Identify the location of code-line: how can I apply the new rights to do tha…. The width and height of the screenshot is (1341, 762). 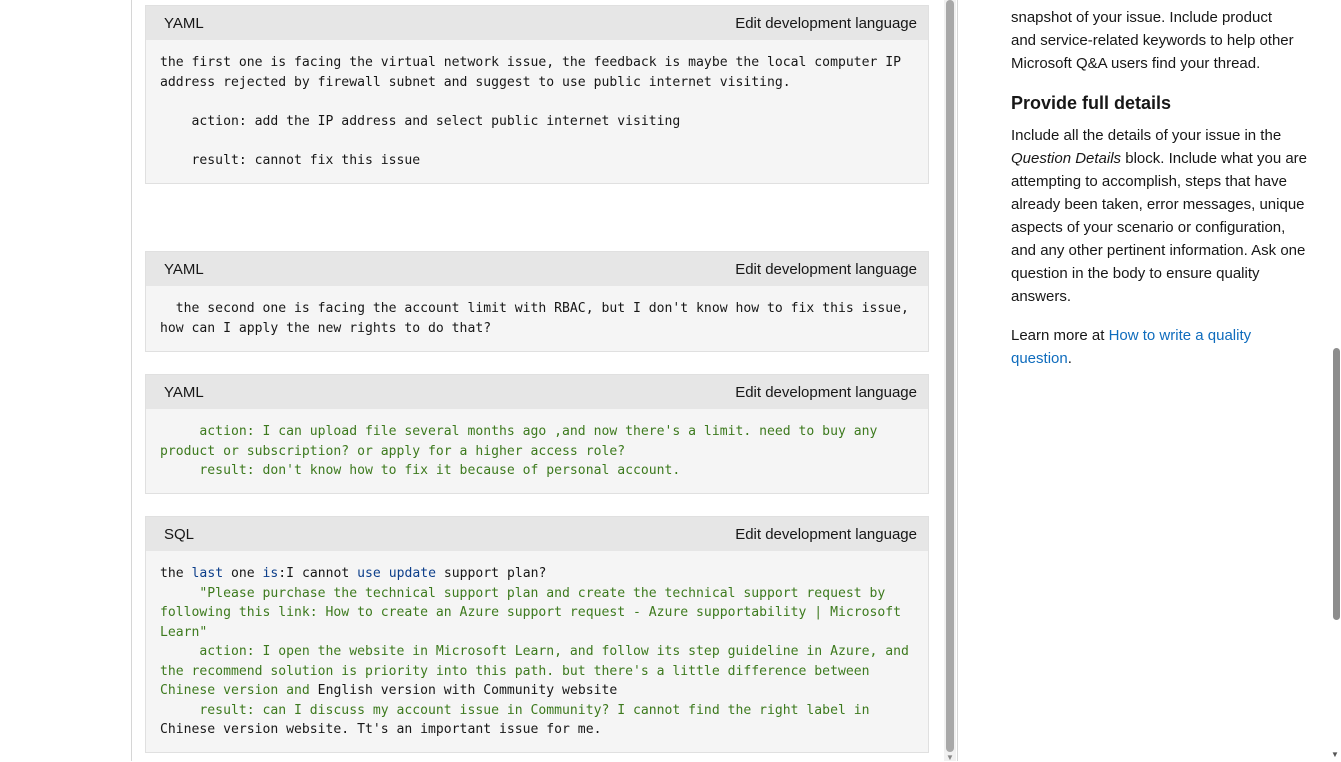
(326, 328).